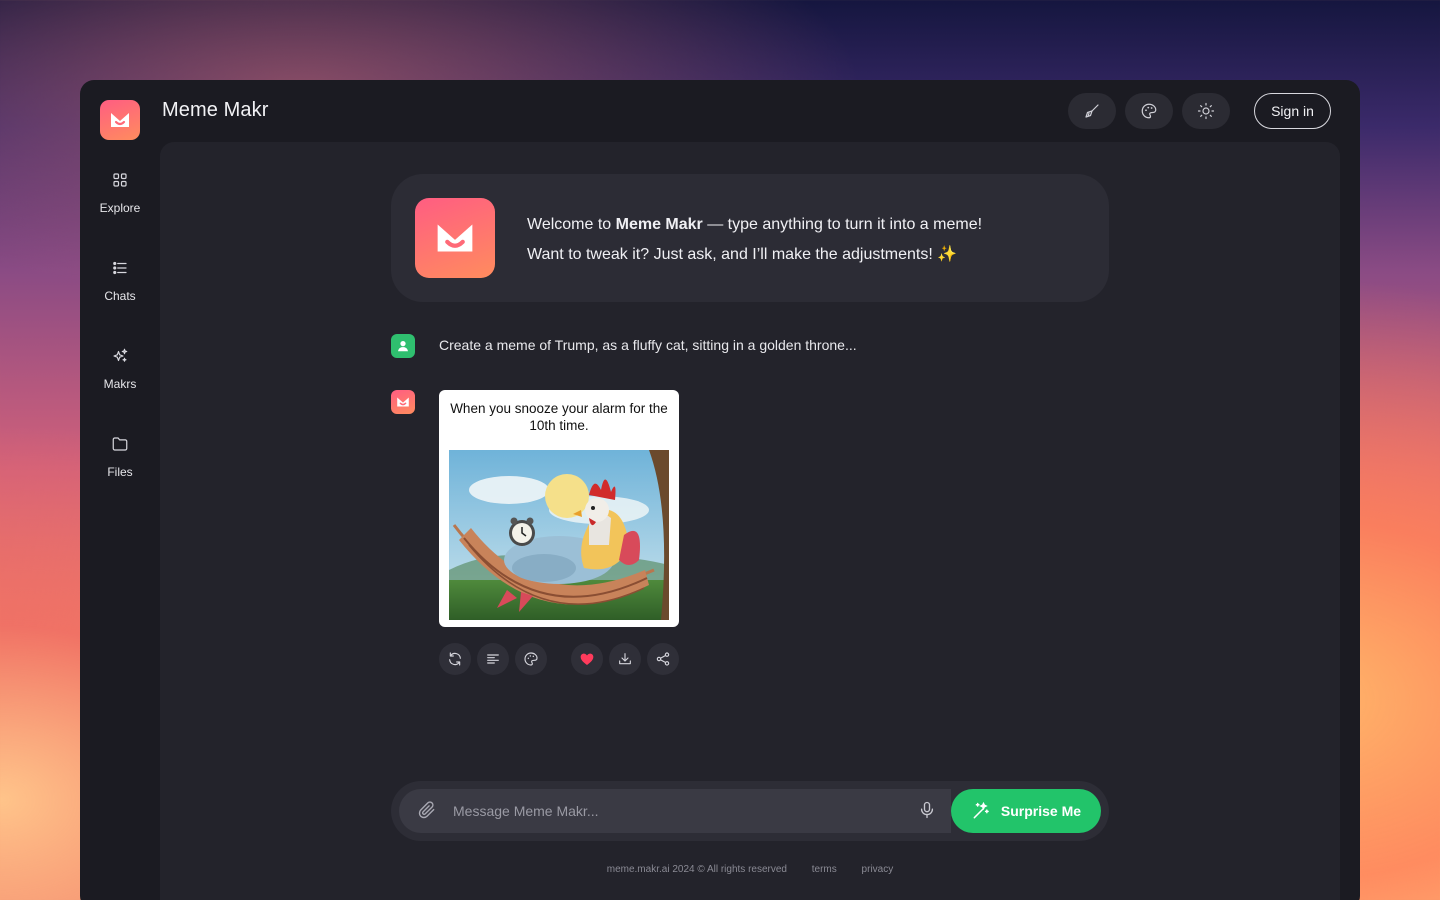  What do you see at coordinates (120, 296) in the screenshot?
I see `sidebar-item-label: Chats` at bounding box center [120, 296].